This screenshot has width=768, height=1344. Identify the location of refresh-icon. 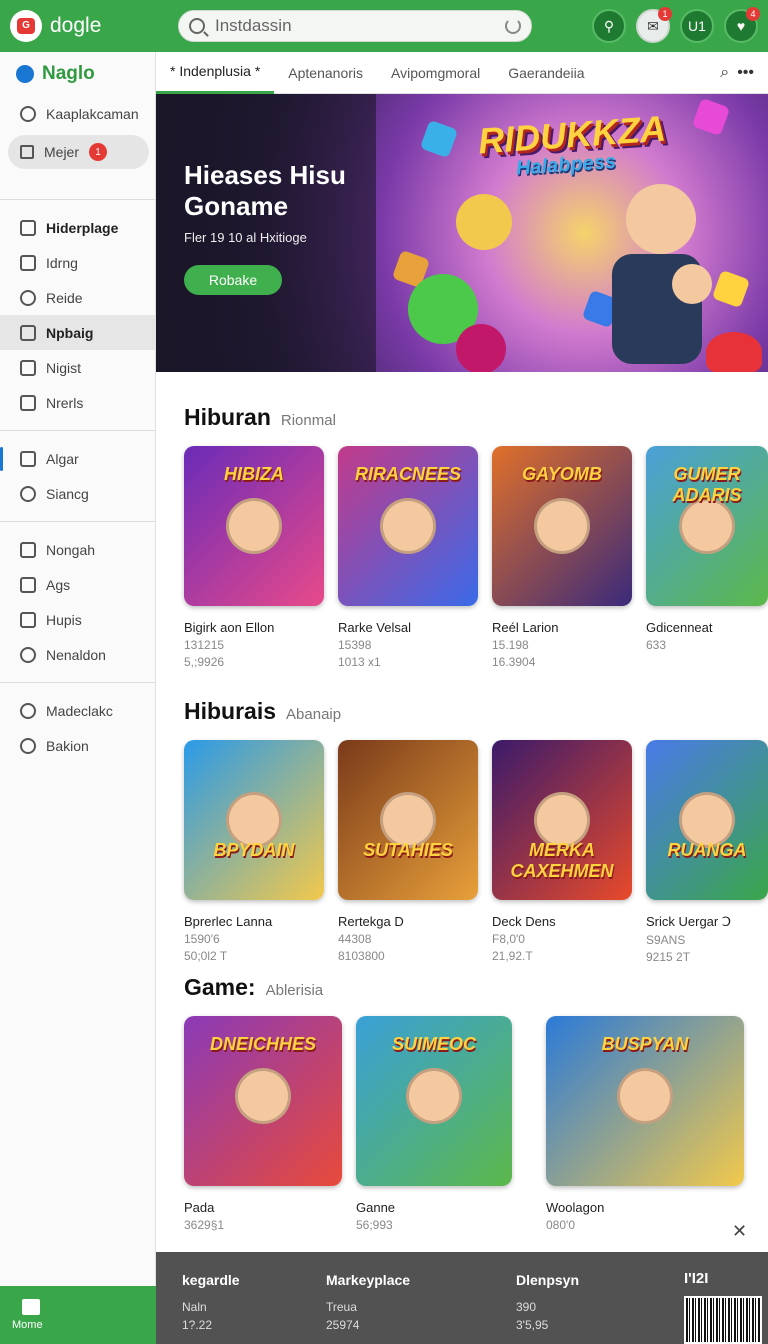
(513, 26).